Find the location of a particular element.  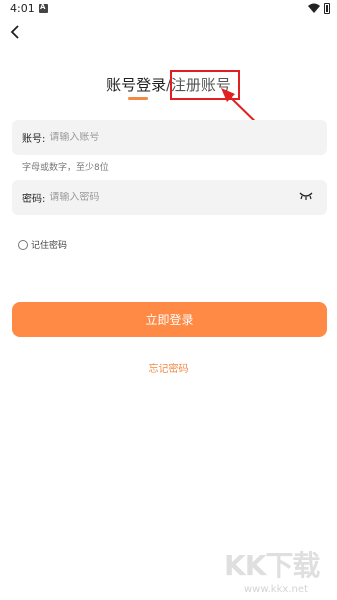

active-tab-indicator is located at coordinates (138, 98).